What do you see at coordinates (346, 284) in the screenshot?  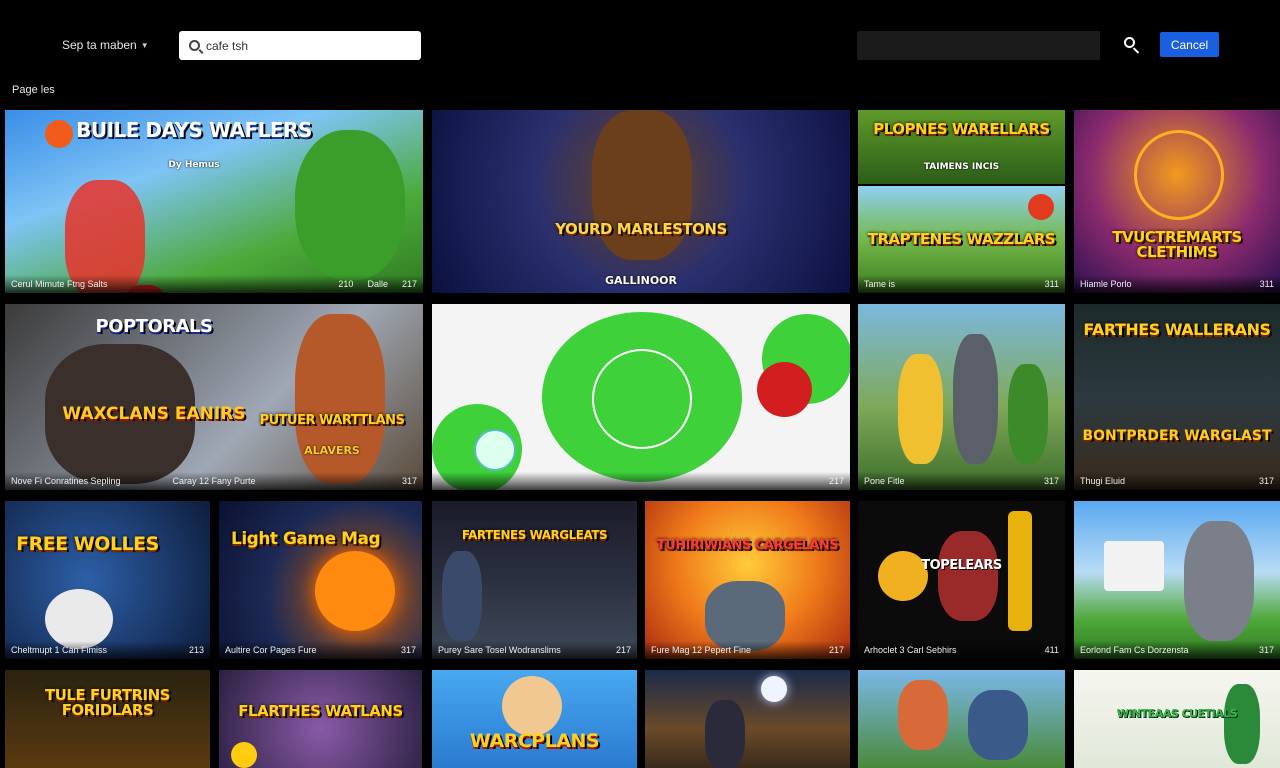 I see `tile-caption-count: 210` at bounding box center [346, 284].